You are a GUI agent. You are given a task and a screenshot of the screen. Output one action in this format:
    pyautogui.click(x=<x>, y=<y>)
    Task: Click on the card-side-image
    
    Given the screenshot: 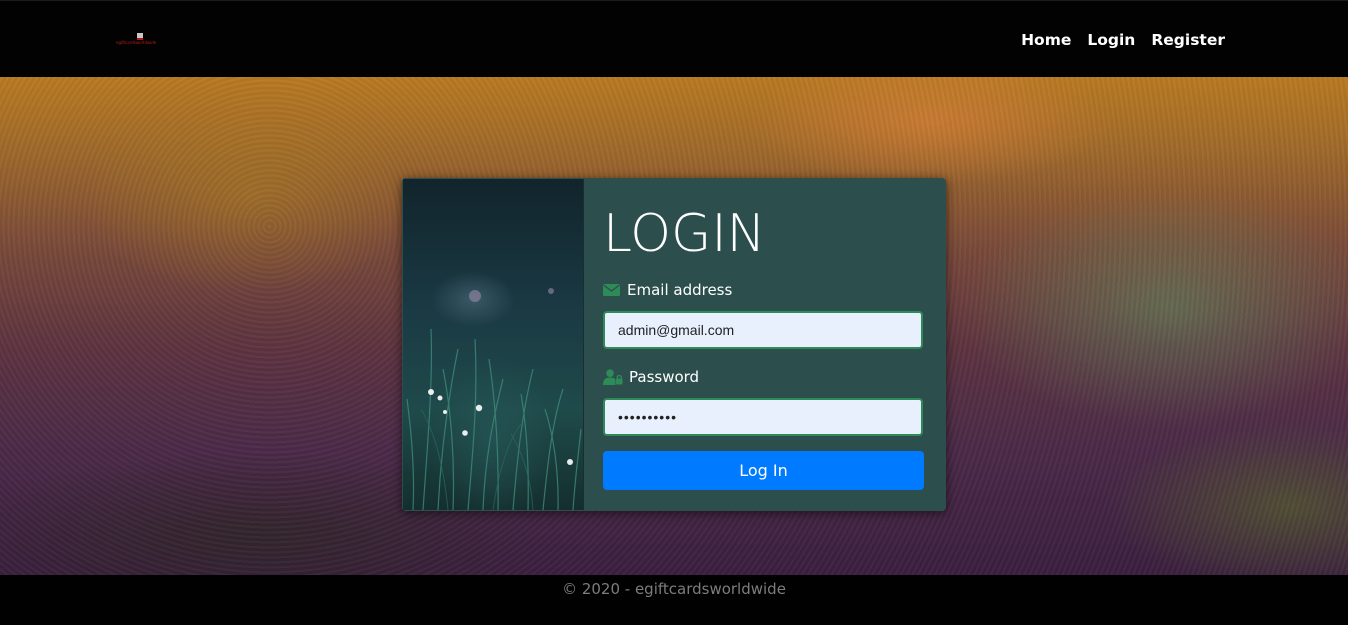 What is the action you would take?
    pyautogui.click(x=493, y=344)
    